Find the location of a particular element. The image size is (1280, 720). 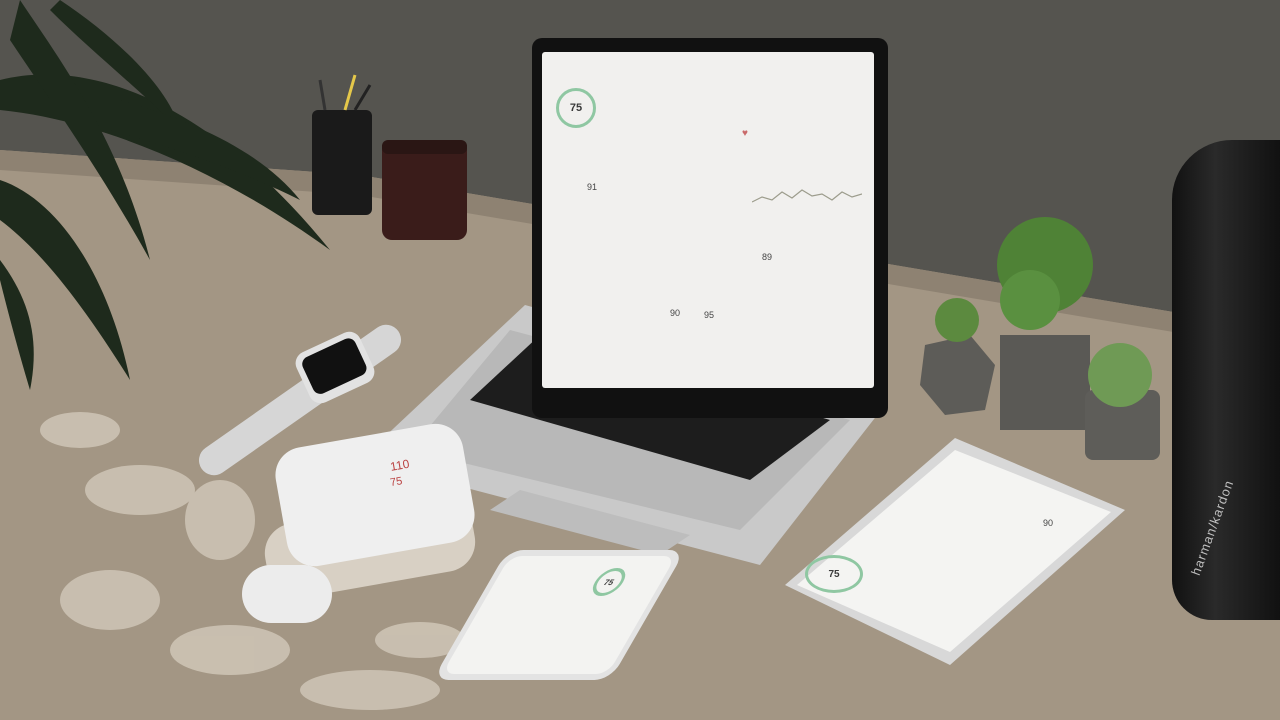

phone-score: 75 is located at coordinates (609, 582).